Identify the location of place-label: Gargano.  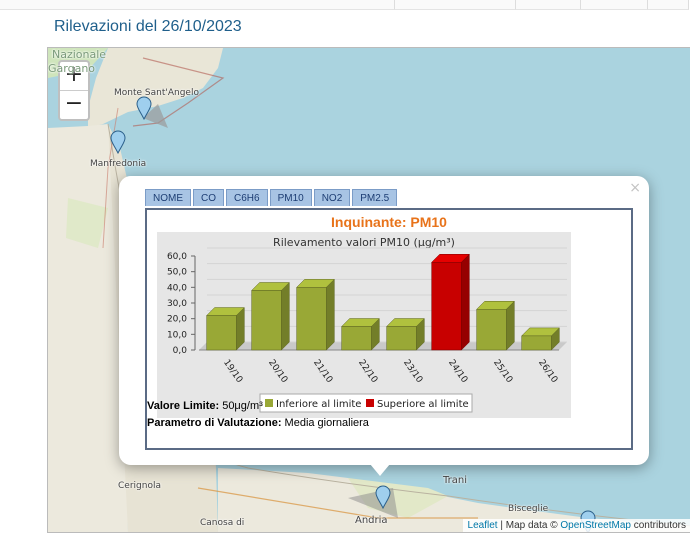
(72, 68).